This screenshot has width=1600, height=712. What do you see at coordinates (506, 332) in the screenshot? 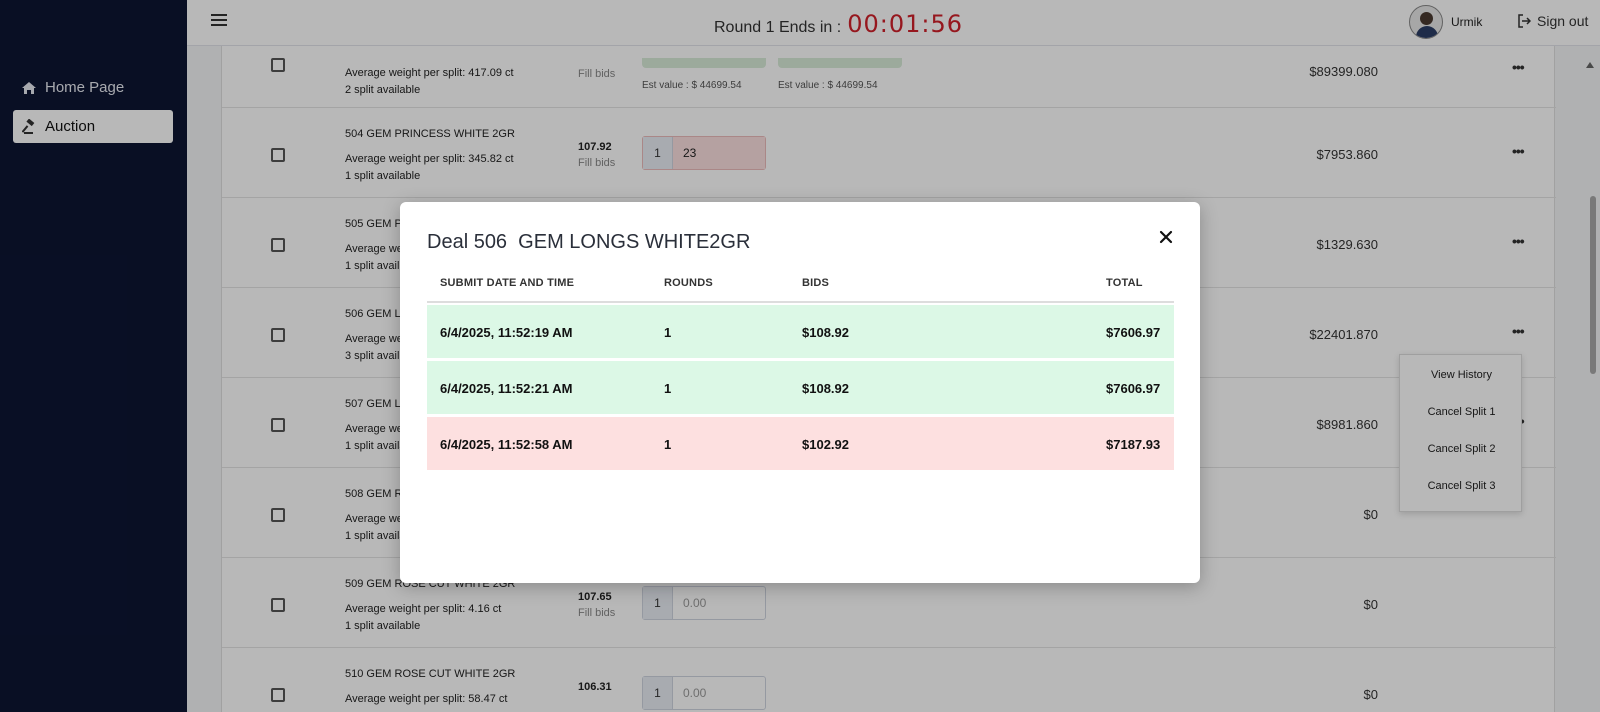
I see `history-date: 6/4/2025, 11:52:19 AM` at bounding box center [506, 332].